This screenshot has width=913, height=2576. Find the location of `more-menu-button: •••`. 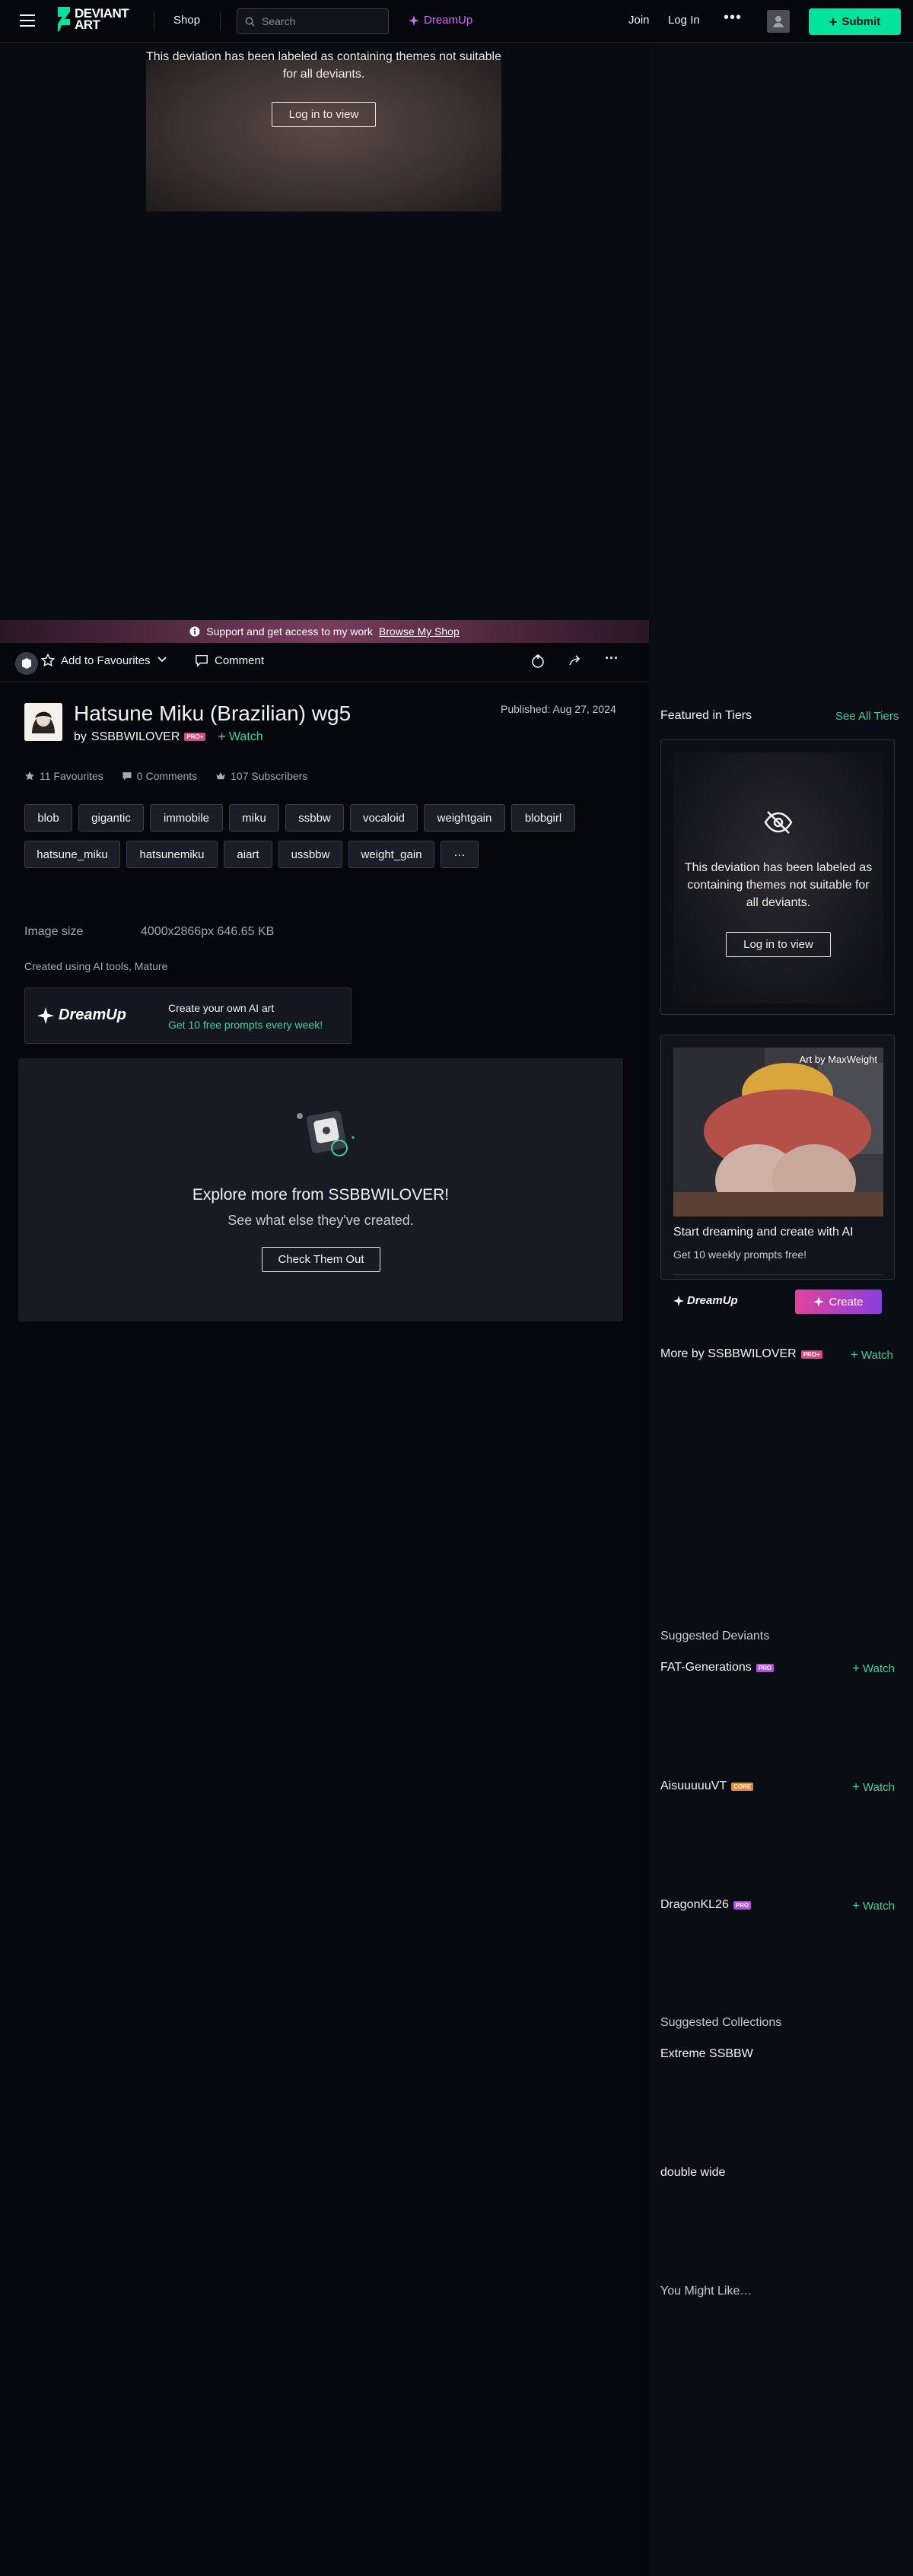

more-menu-button: ••• is located at coordinates (733, 18).